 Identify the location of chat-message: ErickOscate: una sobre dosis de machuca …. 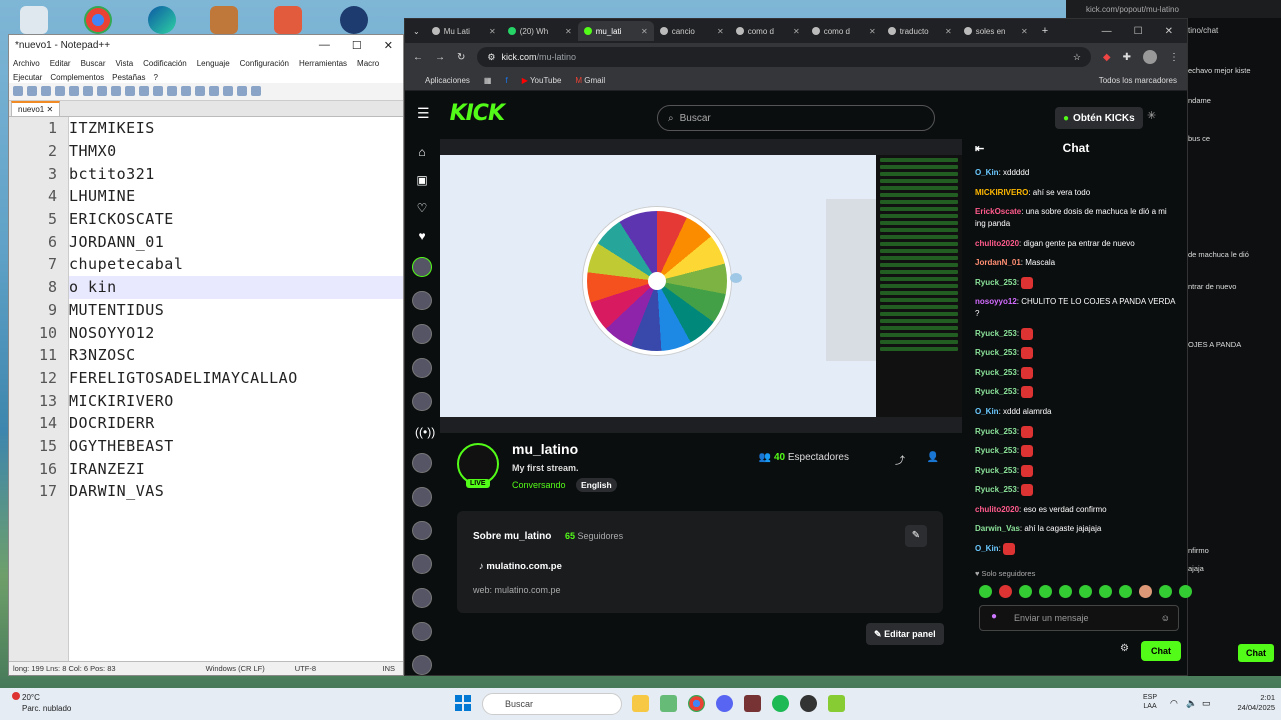
(1076, 218).